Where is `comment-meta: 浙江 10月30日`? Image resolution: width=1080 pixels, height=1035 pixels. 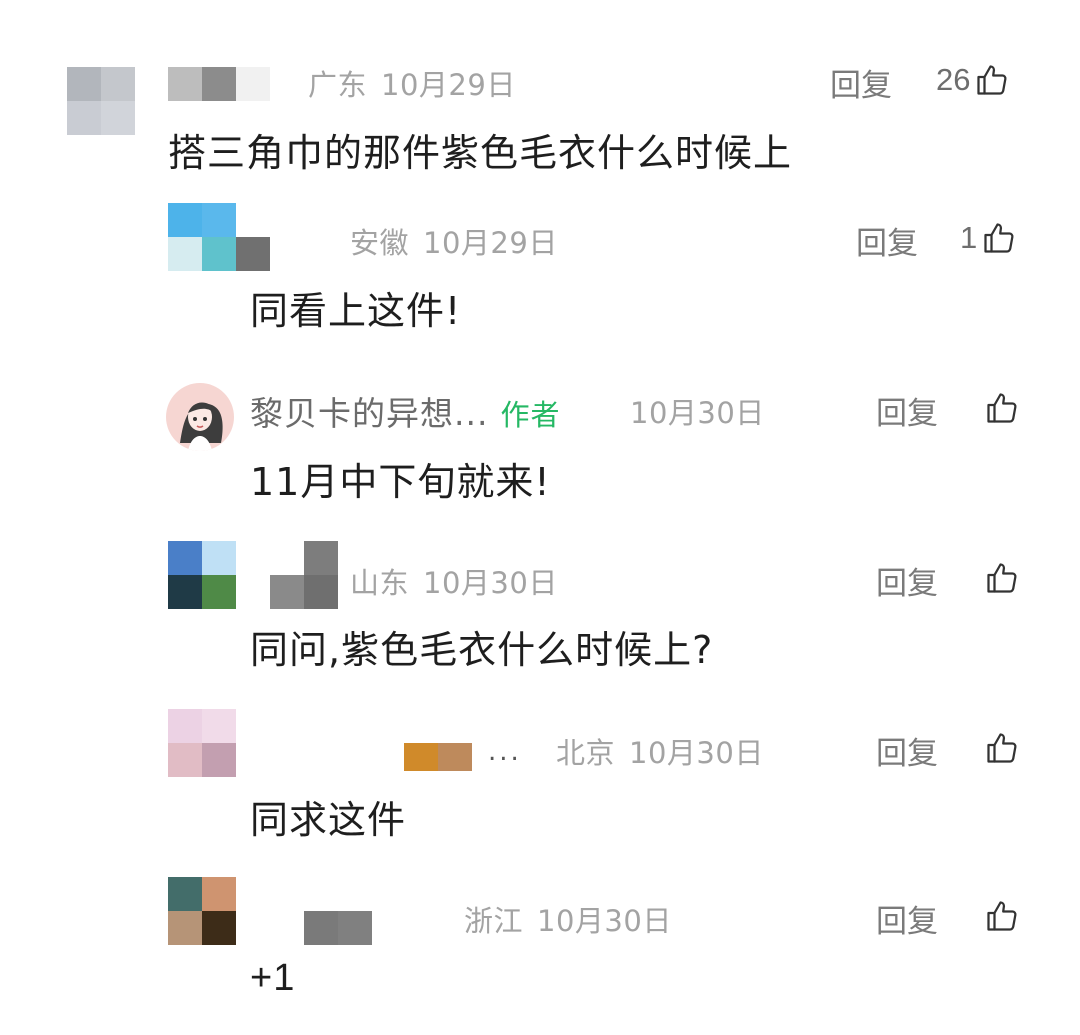 comment-meta: 浙江 10月30日 is located at coordinates (568, 919).